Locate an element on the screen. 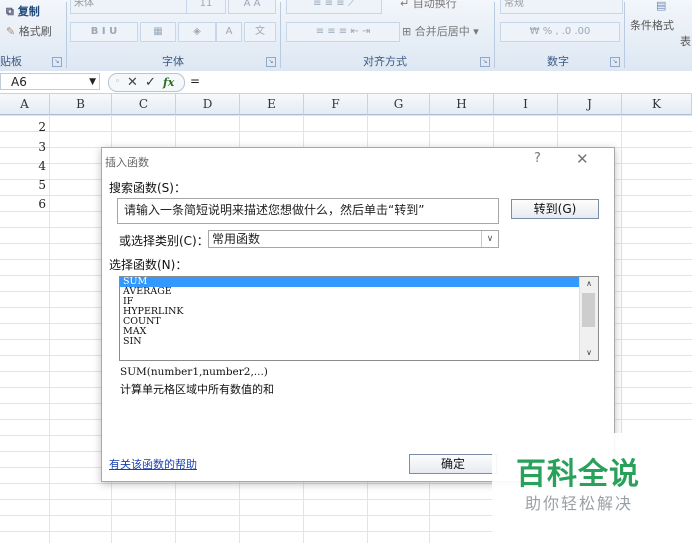 The height and width of the screenshot is (543, 692). format-painter-icon: ✎ is located at coordinates (11, 31).